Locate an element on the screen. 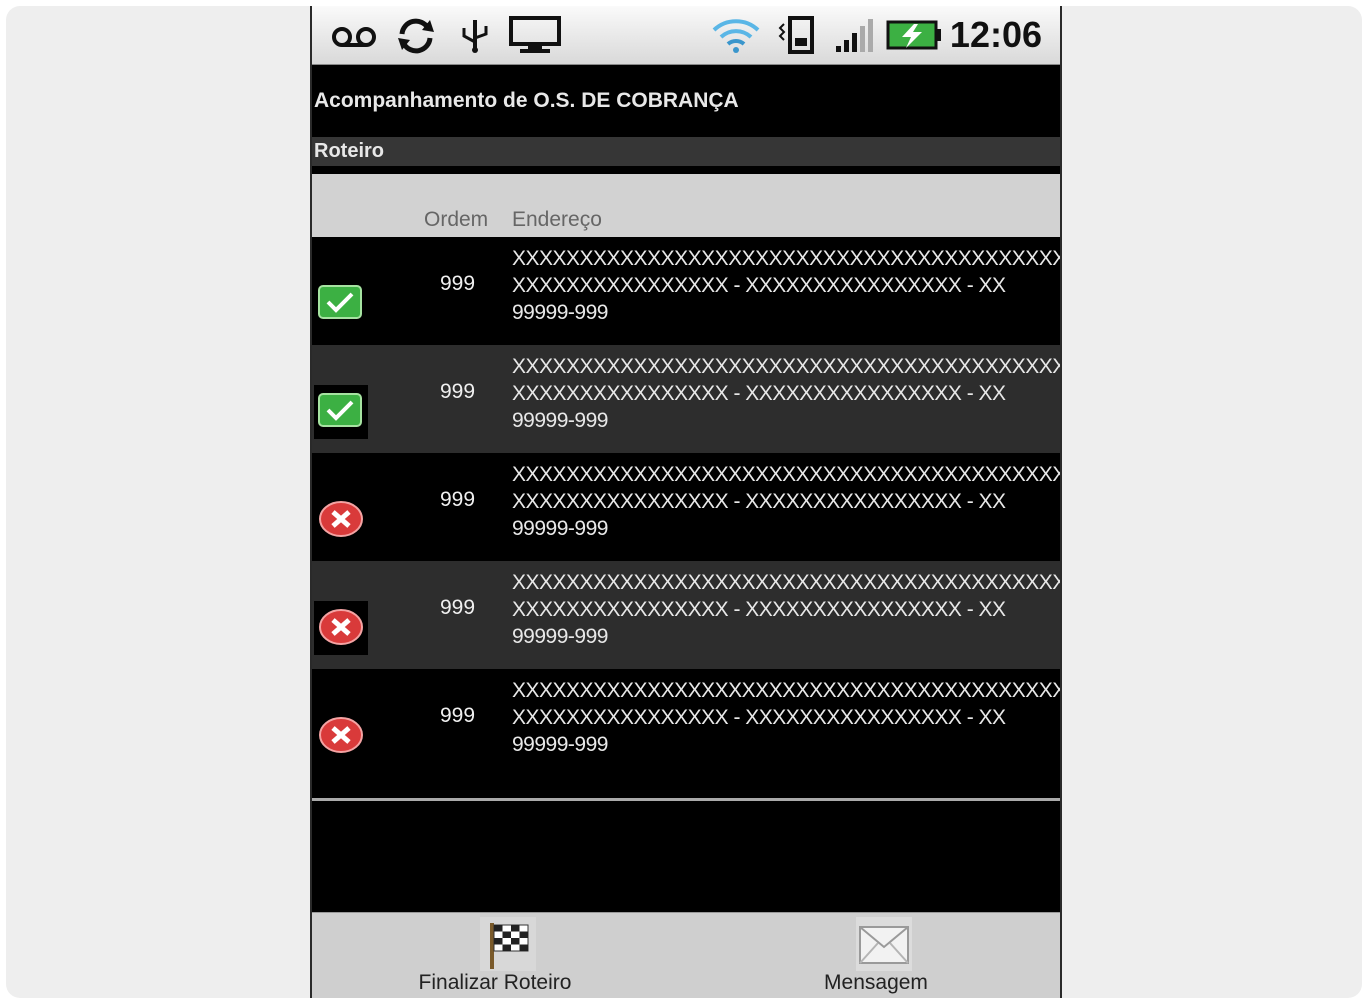 This screenshot has height=1004, width=1368. title-bar: Acompanhamento de O.S. DE COBRANÇA is located at coordinates (686, 101).